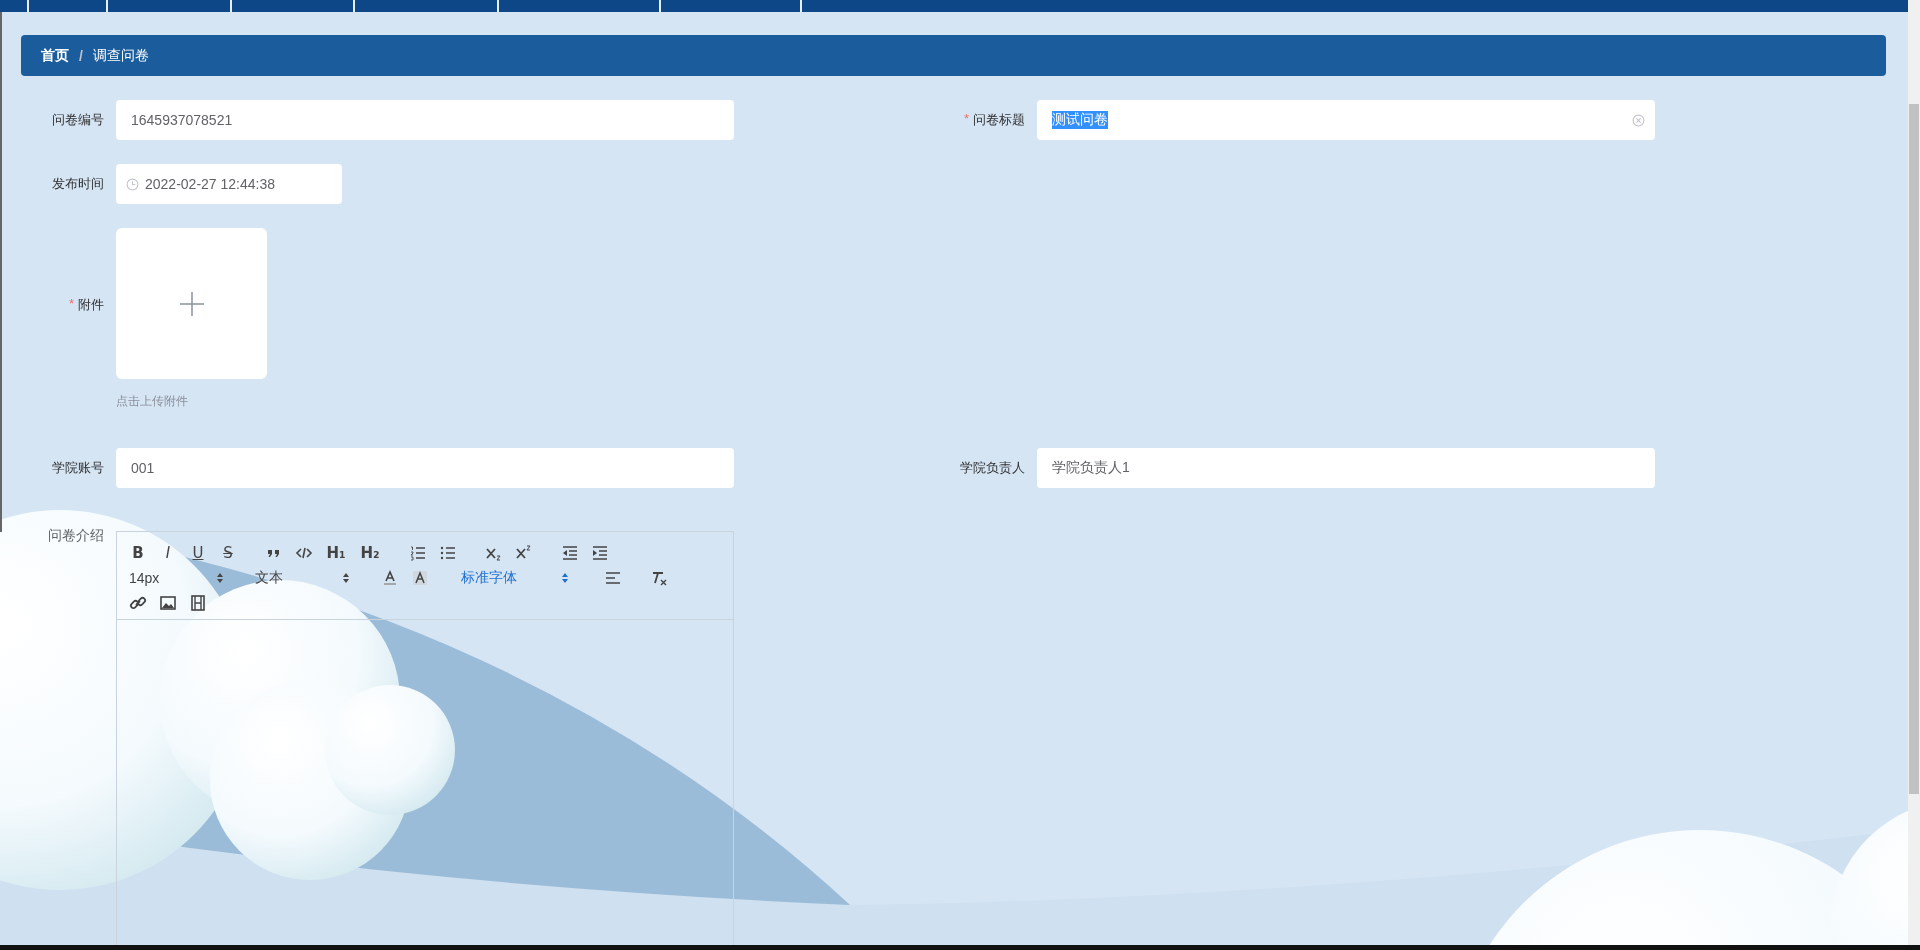  I want to click on format-dropdown: 文本, so click(302, 577).